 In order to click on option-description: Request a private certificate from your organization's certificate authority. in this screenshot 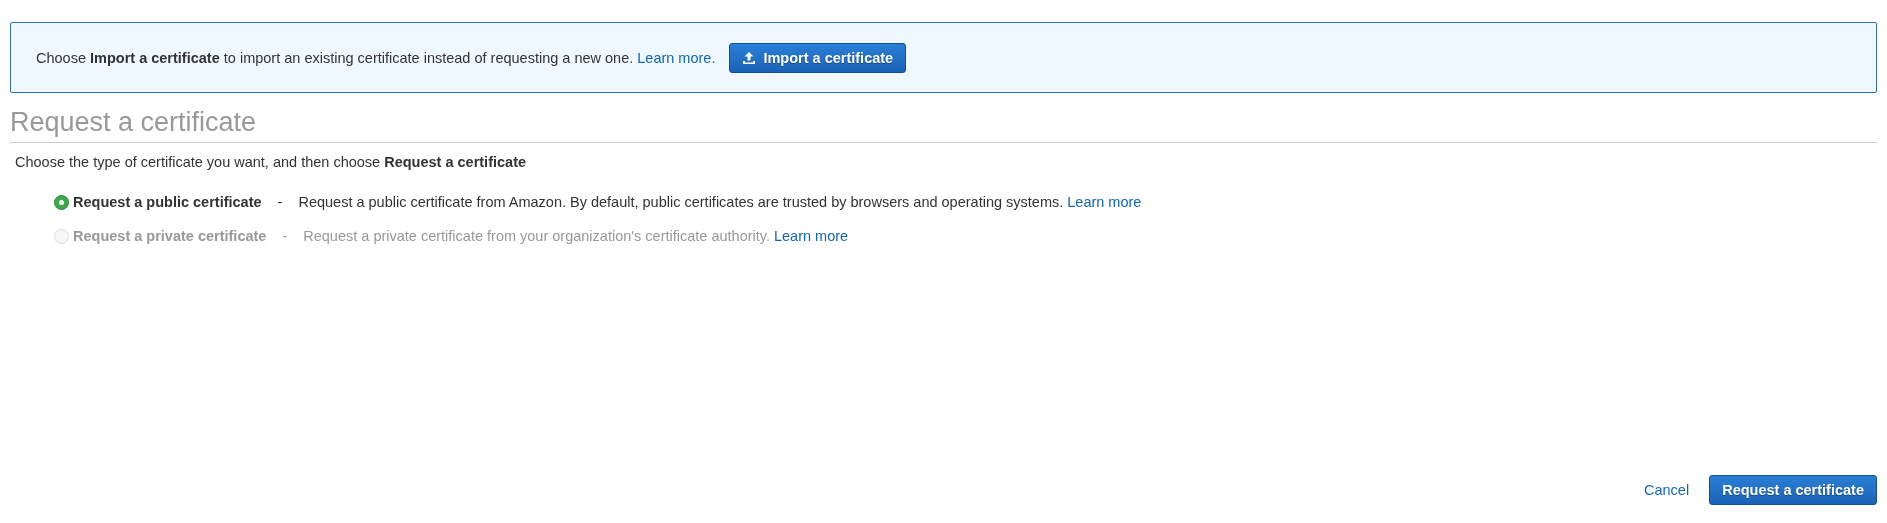, I will do `click(536, 236)`.